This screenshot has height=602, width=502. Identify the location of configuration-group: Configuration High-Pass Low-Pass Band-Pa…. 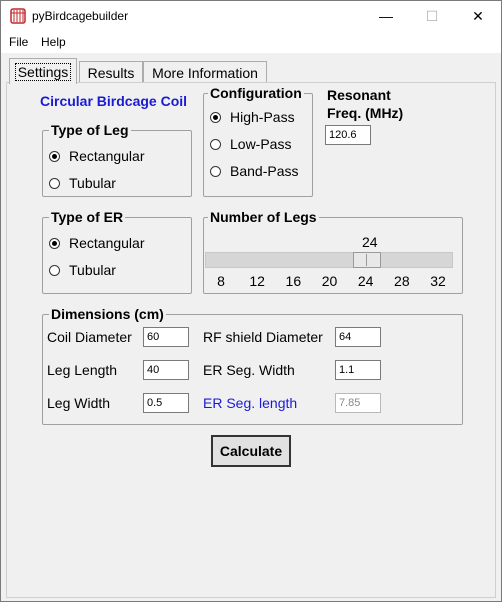
(258, 141).